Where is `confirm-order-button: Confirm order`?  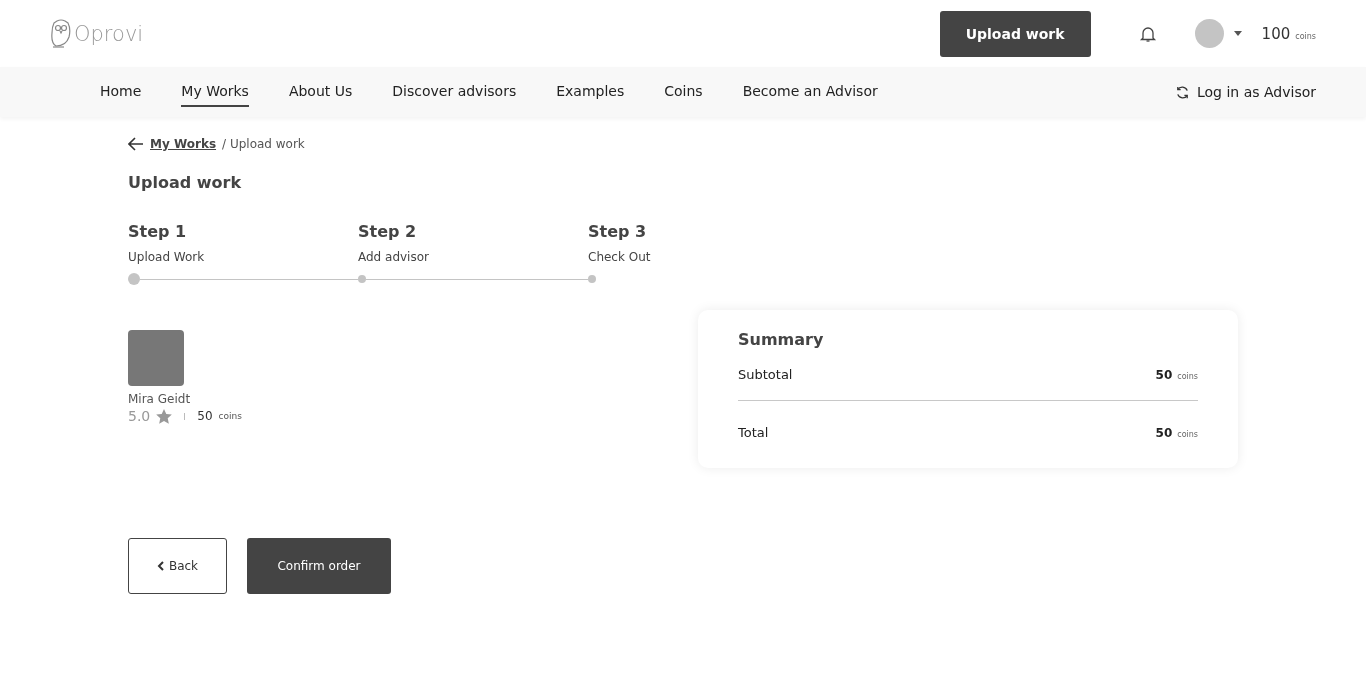
confirm-order-button: Confirm order is located at coordinates (319, 566).